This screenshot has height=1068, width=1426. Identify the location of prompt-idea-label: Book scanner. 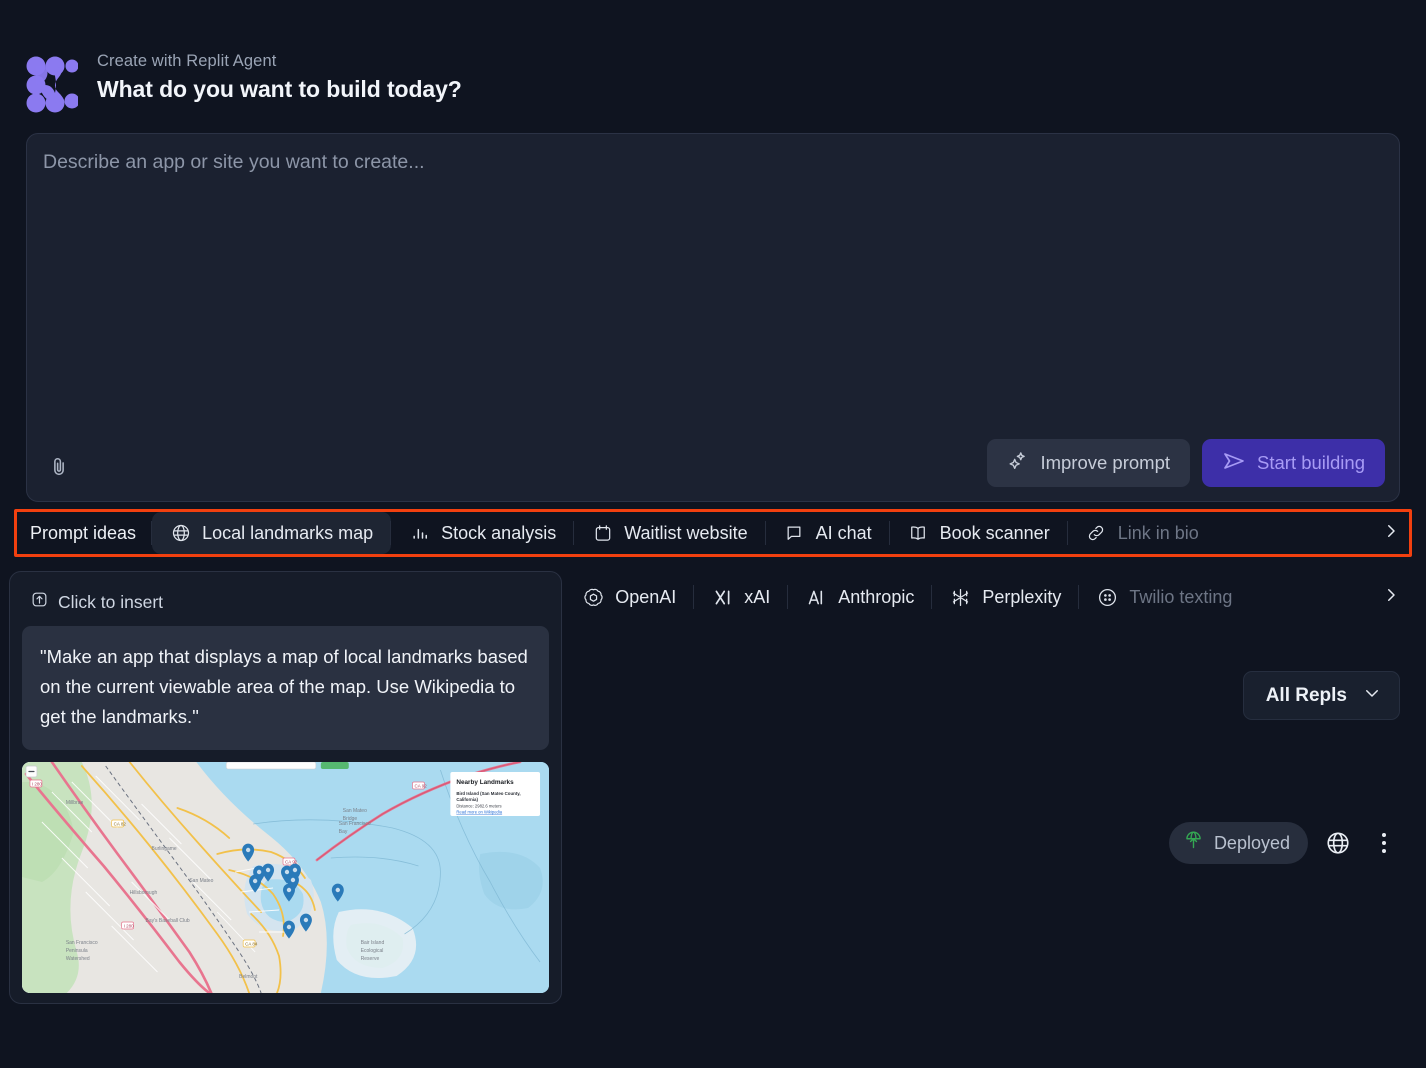
(994, 532).